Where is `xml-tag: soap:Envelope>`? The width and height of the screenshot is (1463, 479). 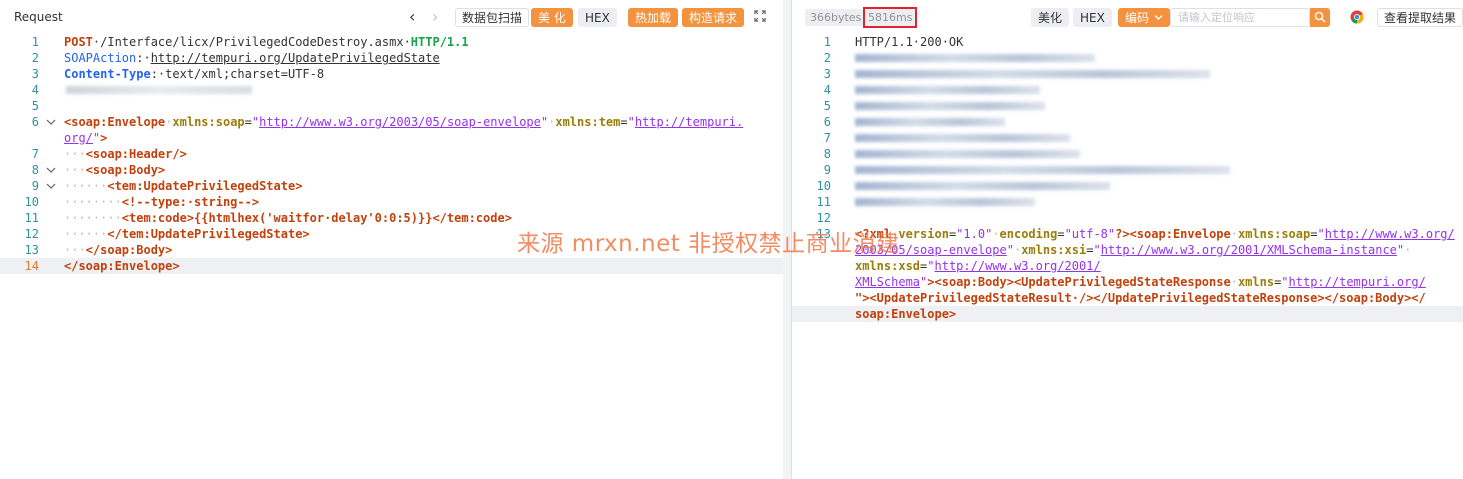 xml-tag: soap:Envelope> is located at coordinates (906, 314).